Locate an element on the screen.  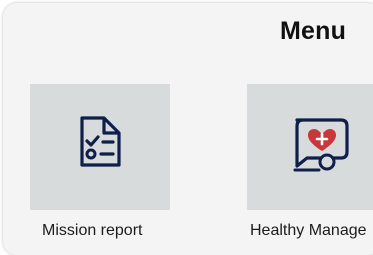
health-chat-icon is located at coordinates (321, 145).